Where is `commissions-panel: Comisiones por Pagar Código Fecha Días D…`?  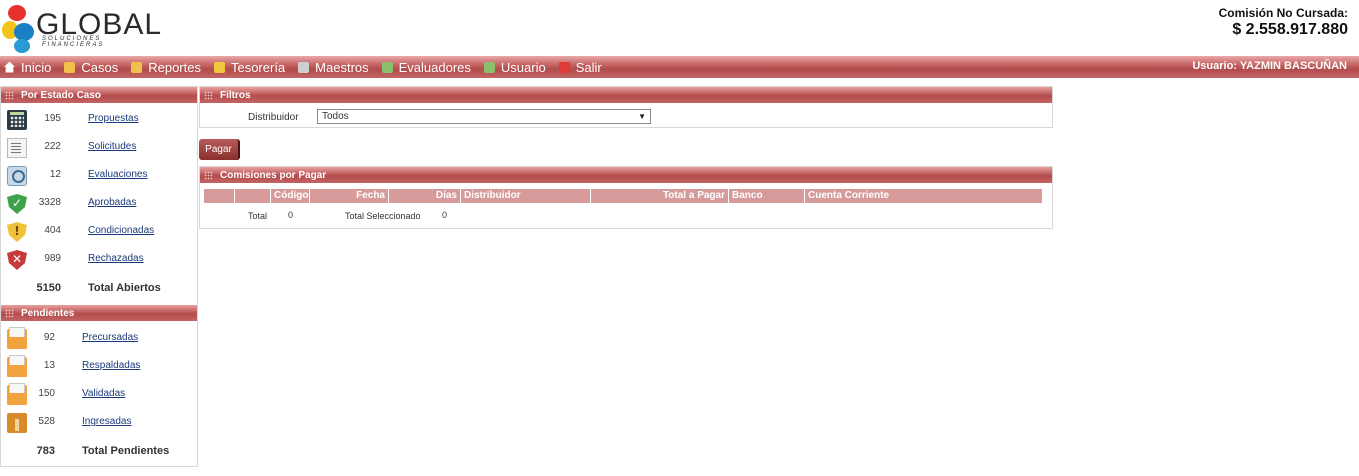
commissions-panel: Comisiones por Pagar Código Fecha Días D… is located at coordinates (626, 197).